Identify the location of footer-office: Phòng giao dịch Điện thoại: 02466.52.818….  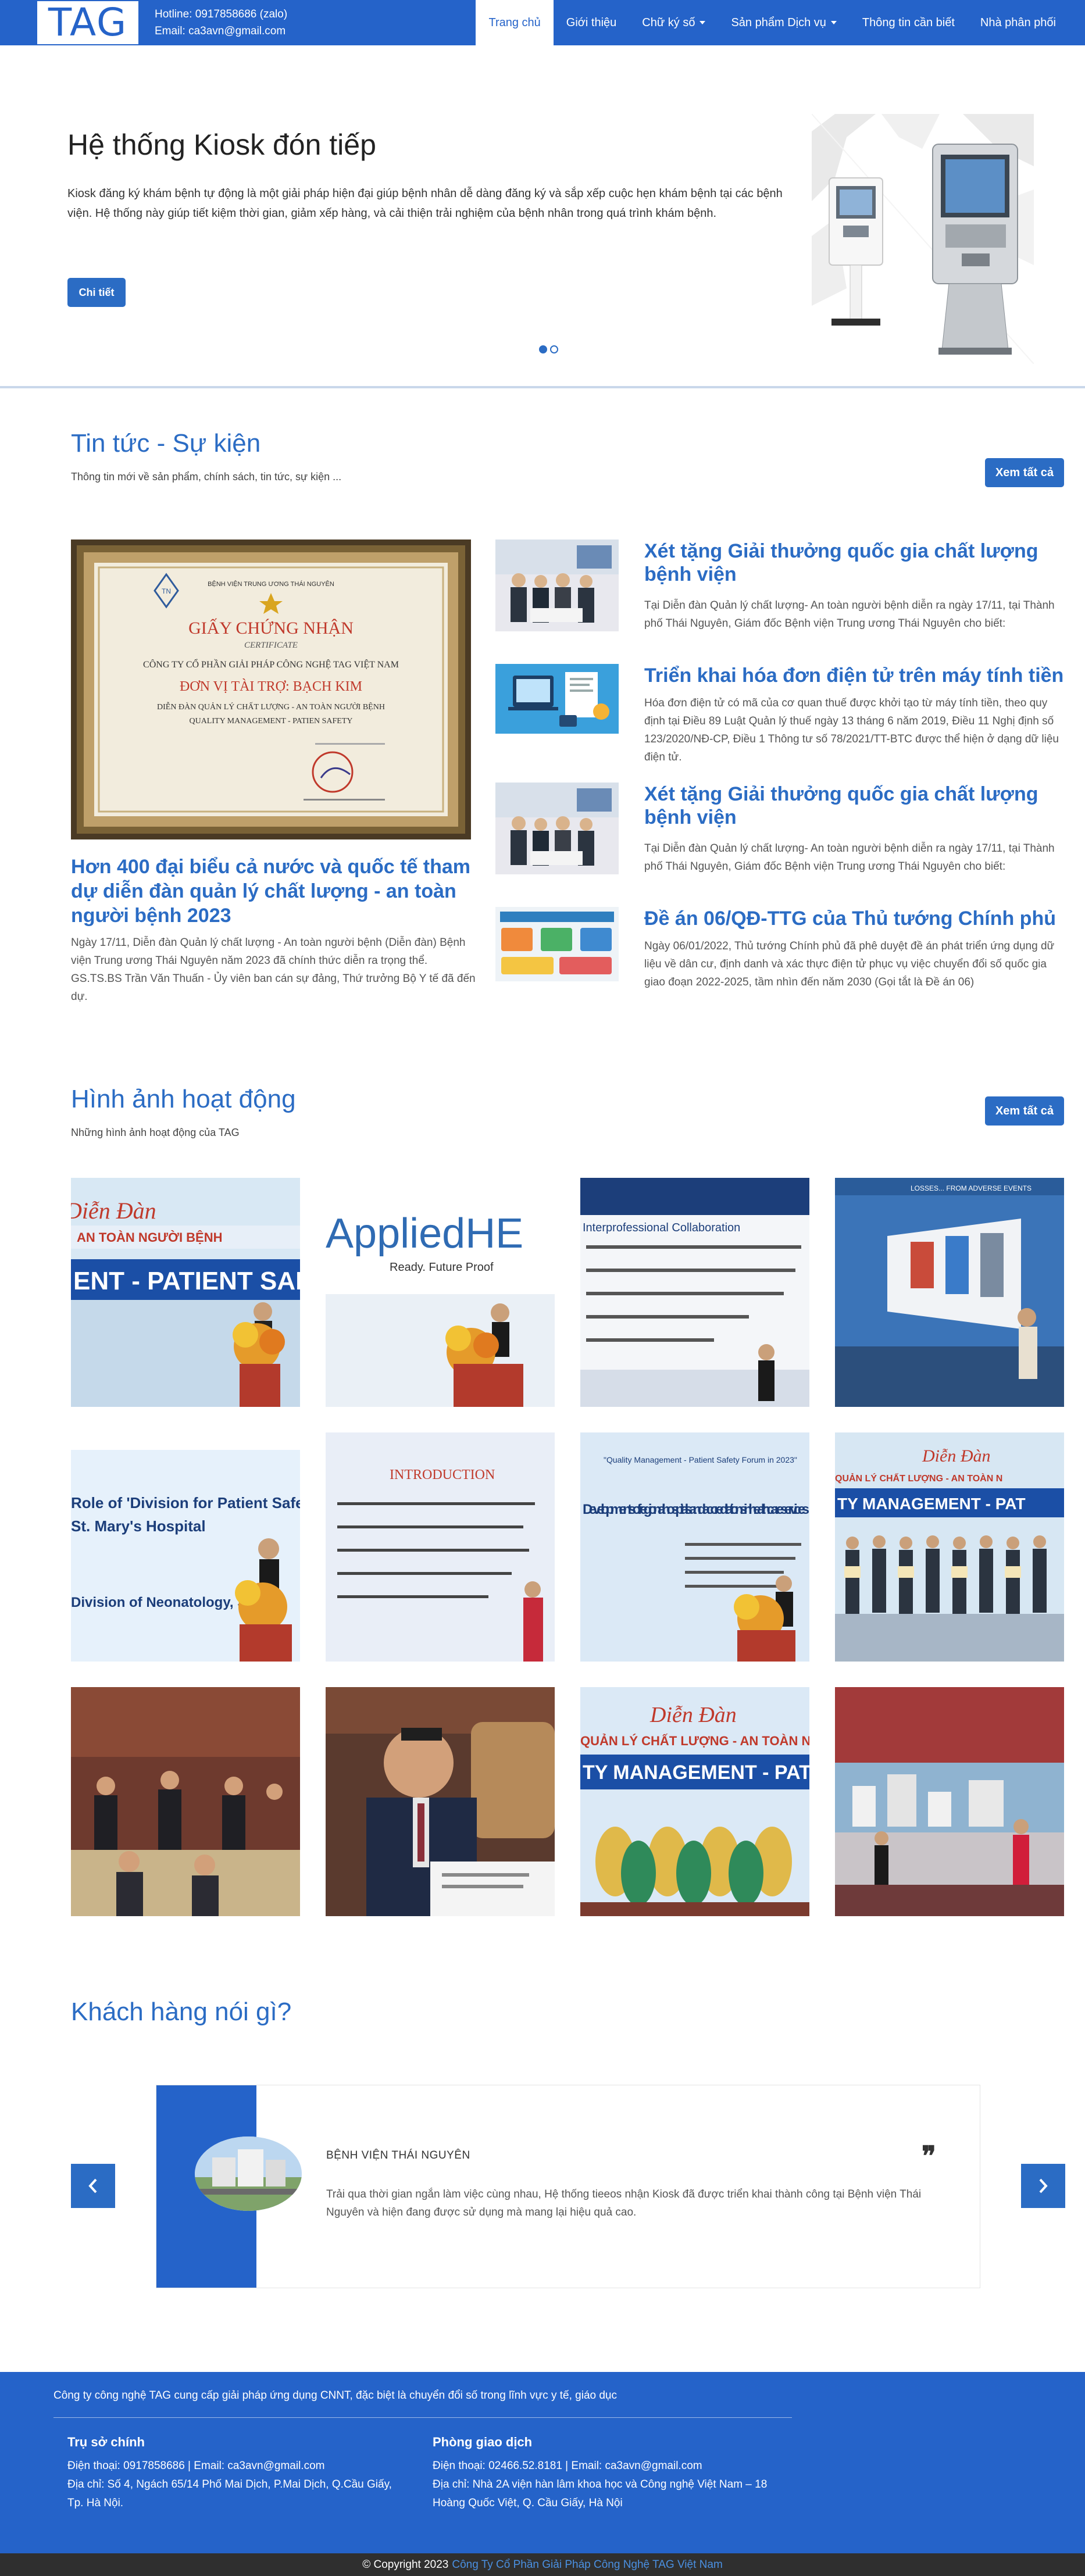
(602, 2474).